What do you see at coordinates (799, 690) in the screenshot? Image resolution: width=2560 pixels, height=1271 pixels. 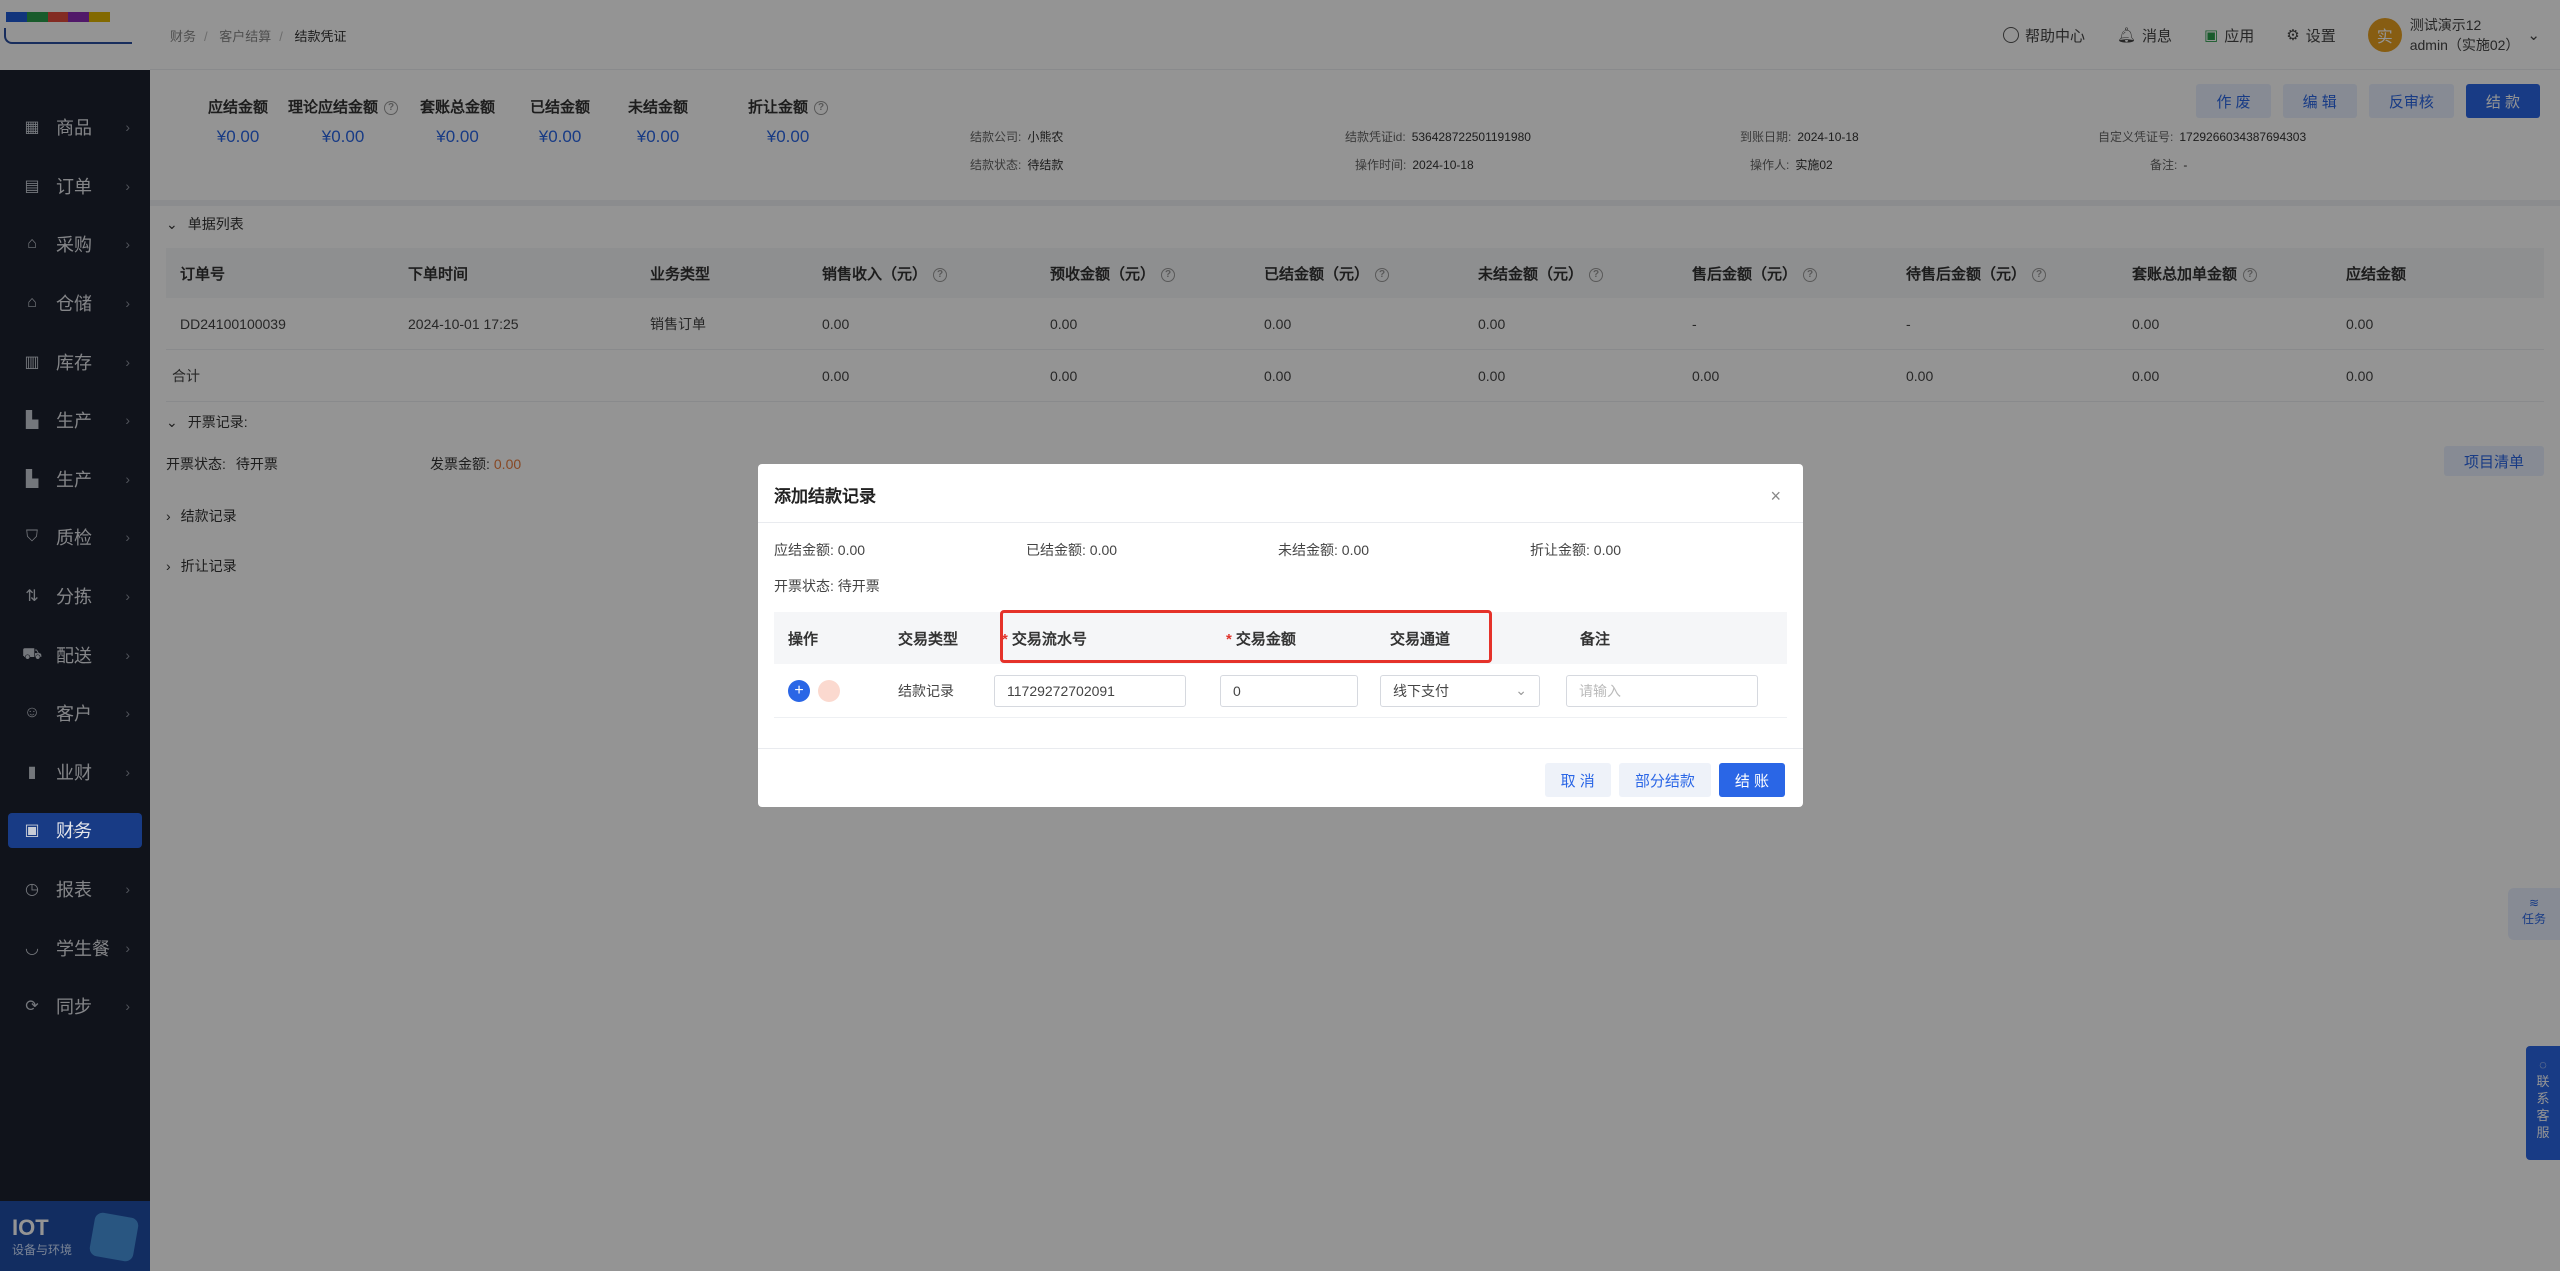 I see `add-row-icon: +` at bounding box center [799, 690].